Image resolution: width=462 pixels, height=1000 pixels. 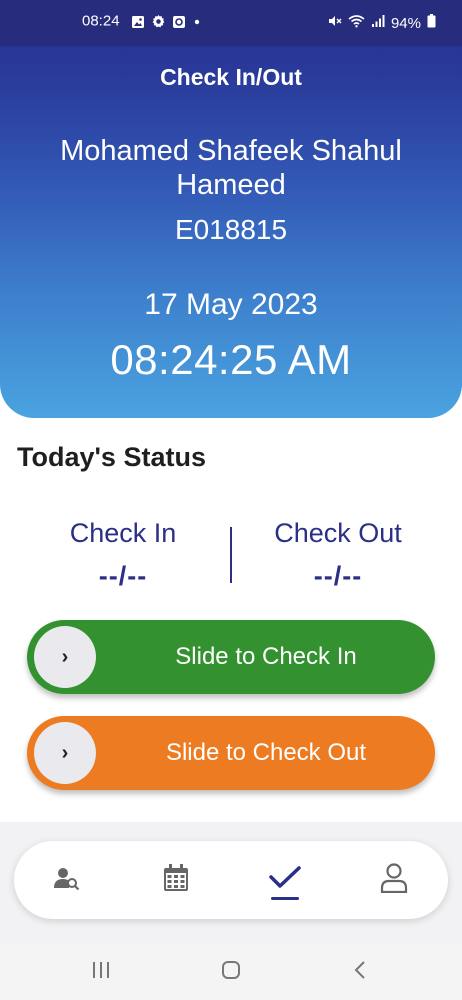 I want to click on battery-icon, so click(x=431, y=23).